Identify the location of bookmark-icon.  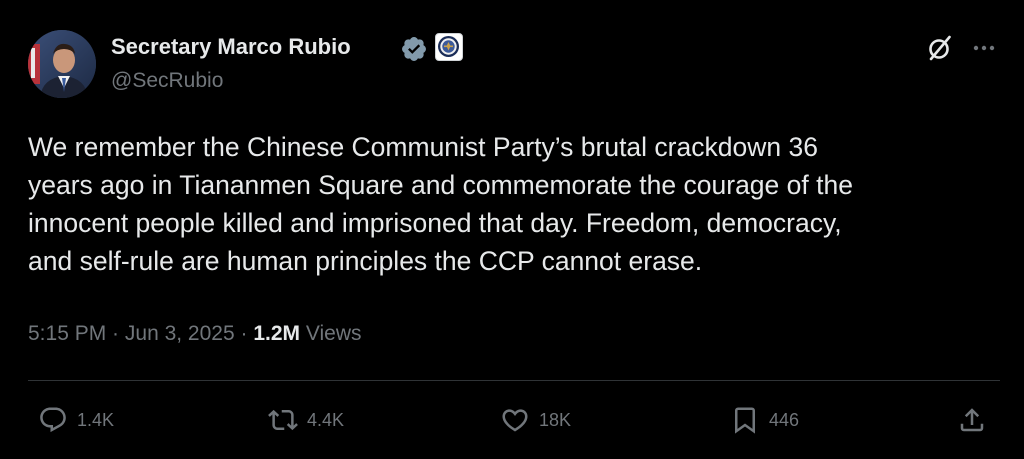
(745, 420).